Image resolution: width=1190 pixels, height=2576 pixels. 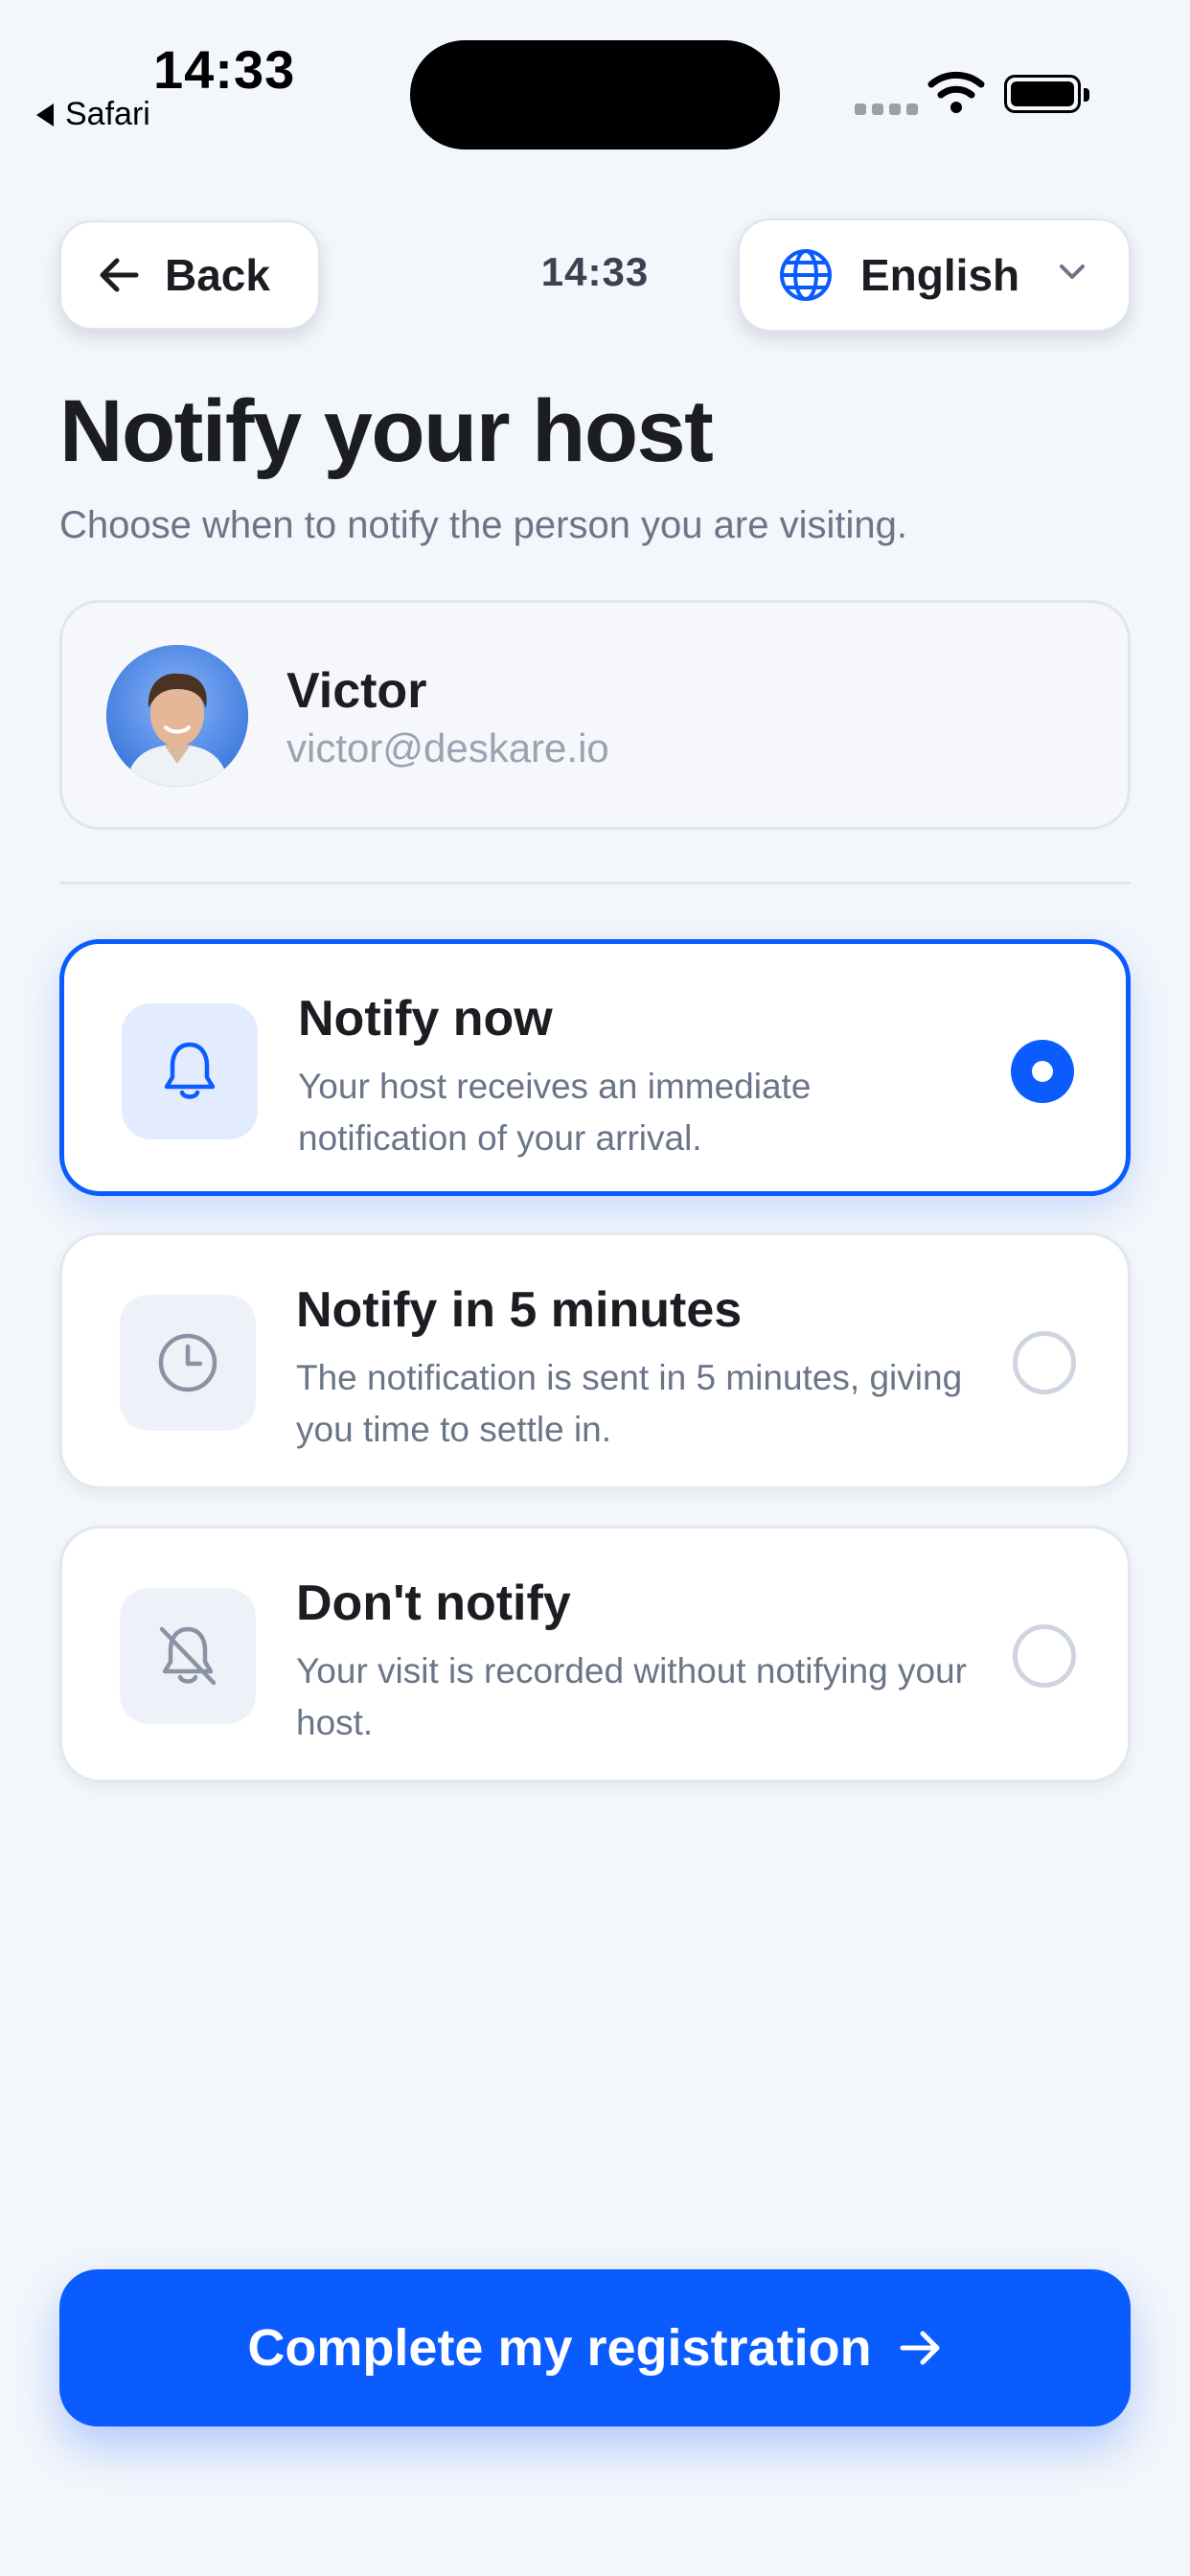 What do you see at coordinates (595, 715) in the screenshot?
I see `host-card: Victor victor@deskare.io` at bounding box center [595, 715].